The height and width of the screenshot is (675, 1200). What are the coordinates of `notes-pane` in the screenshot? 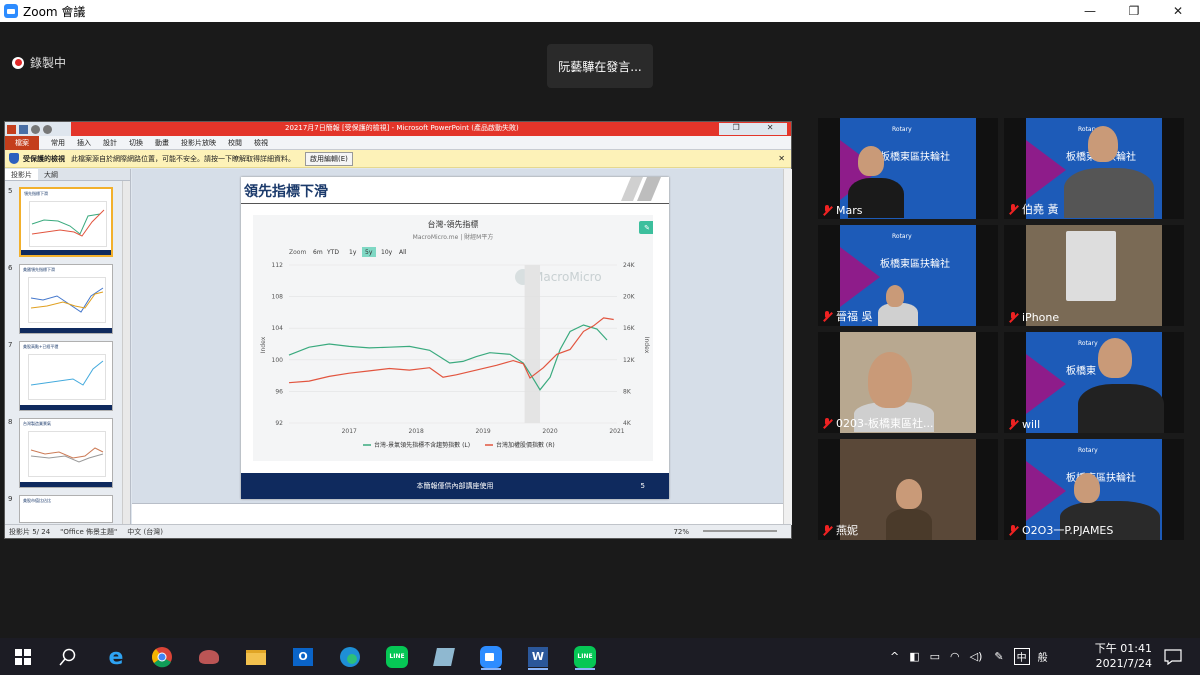 It's located at (457, 514).